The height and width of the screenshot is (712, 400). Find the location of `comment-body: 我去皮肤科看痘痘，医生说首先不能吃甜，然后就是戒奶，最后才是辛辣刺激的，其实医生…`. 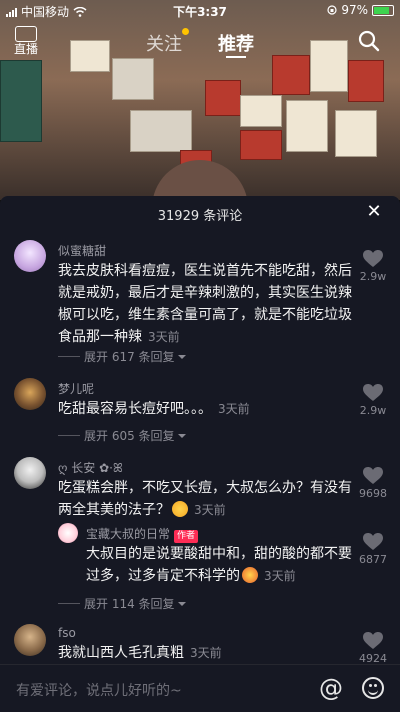

comment-body: 我去皮肤科看痘痘，医生说首先不能吃甜，然后就是戒奶，最后才是辛辣刺激的，其实医生… is located at coordinates (205, 304).